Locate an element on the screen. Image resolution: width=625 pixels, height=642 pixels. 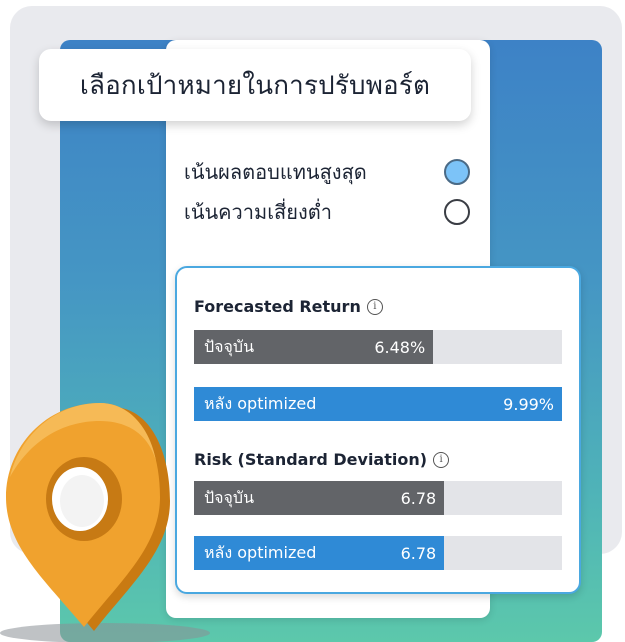
radio-button-selected is located at coordinates (457, 172).